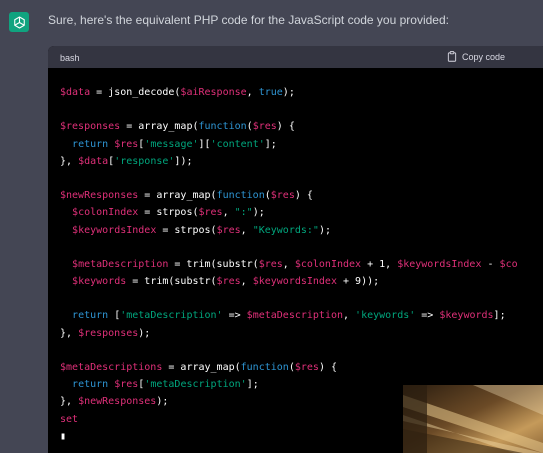  I want to click on code-line: }, $responses);, so click(289, 333).